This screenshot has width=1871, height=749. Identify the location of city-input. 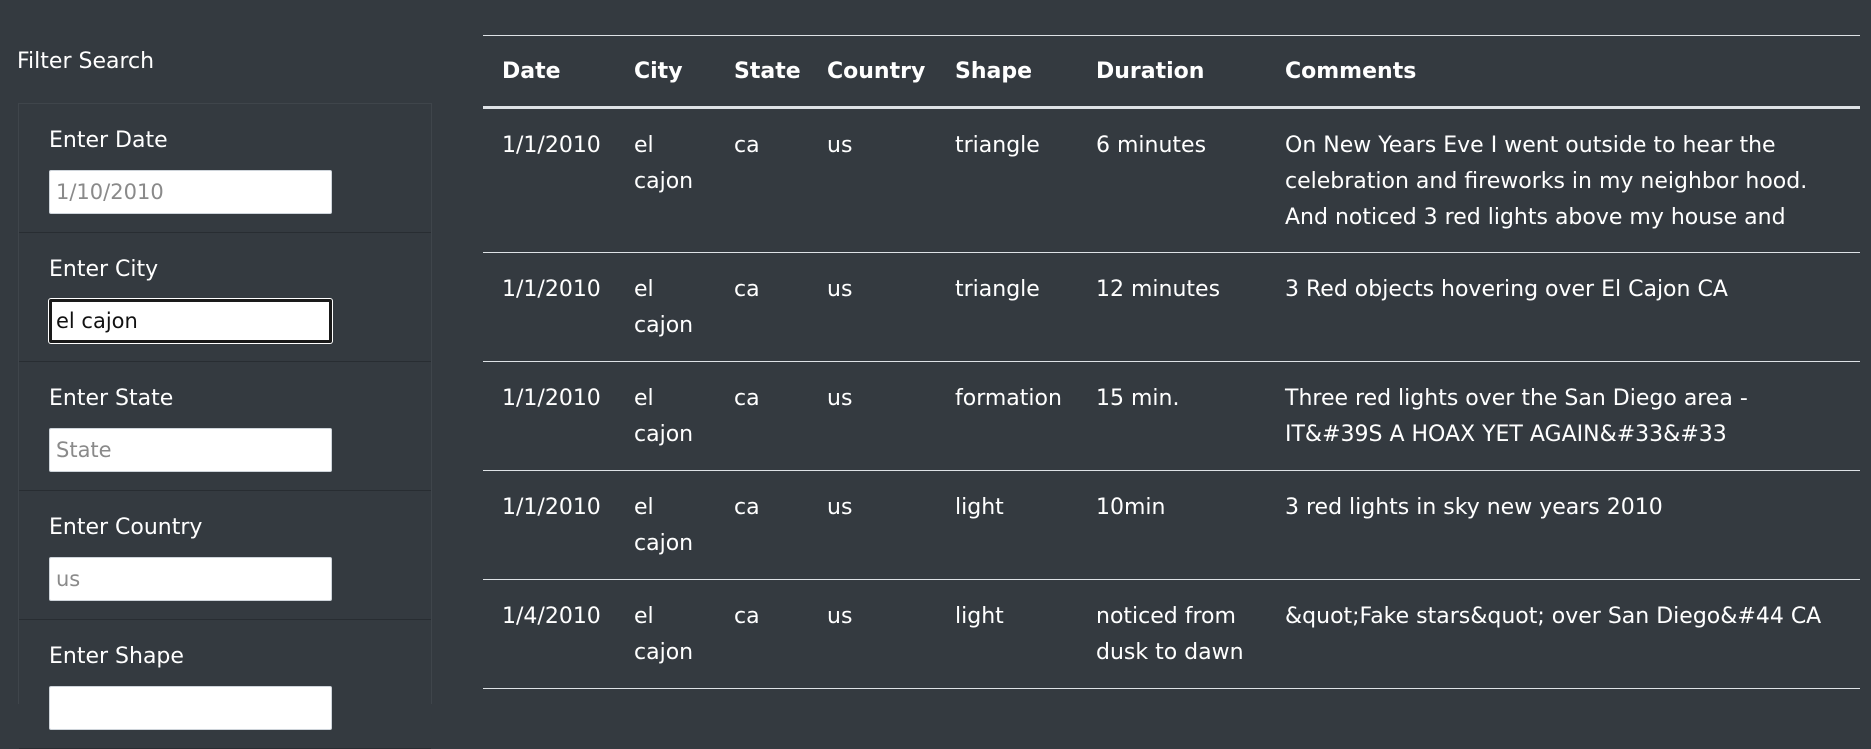
(190, 321).